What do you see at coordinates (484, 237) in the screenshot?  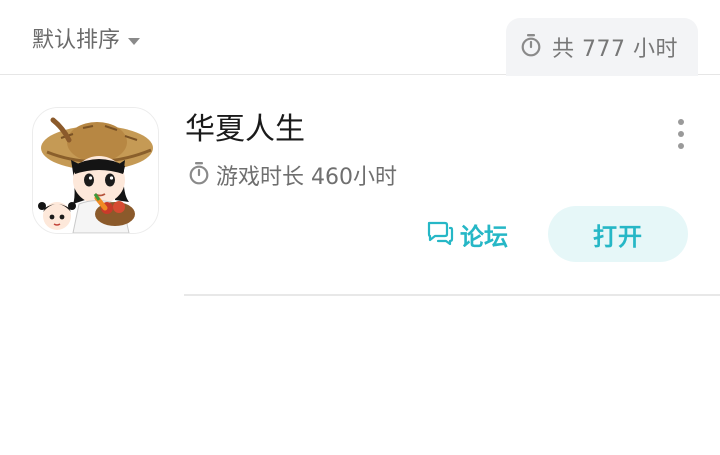 I see `forum-label: 论坛` at bounding box center [484, 237].